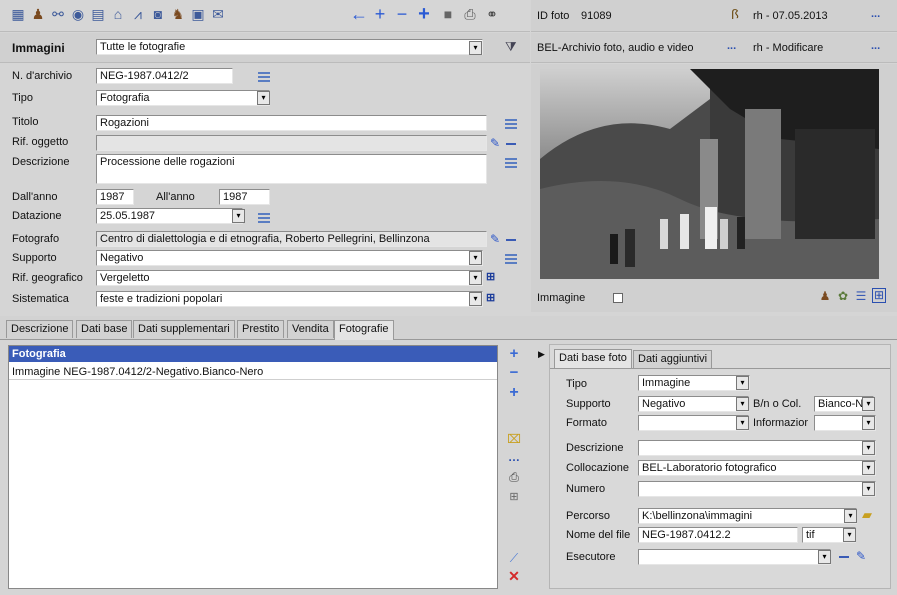  Describe the element at coordinates (511, 259) in the screenshot. I see `supporto-list-icon` at that location.